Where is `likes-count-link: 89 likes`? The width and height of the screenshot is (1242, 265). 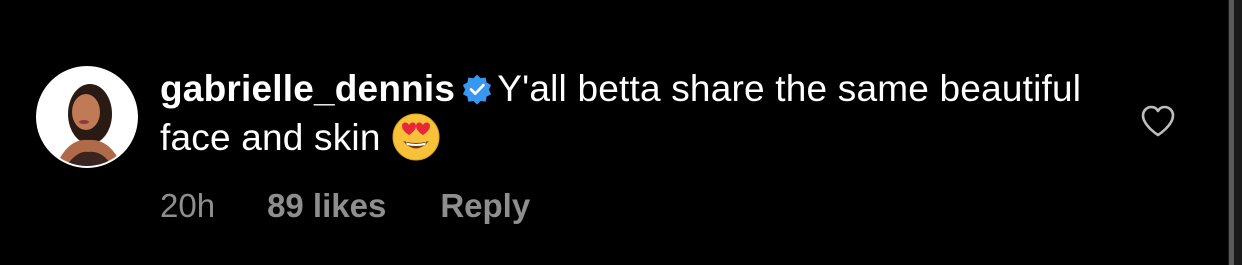 likes-count-link: 89 likes is located at coordinates (326, 206).